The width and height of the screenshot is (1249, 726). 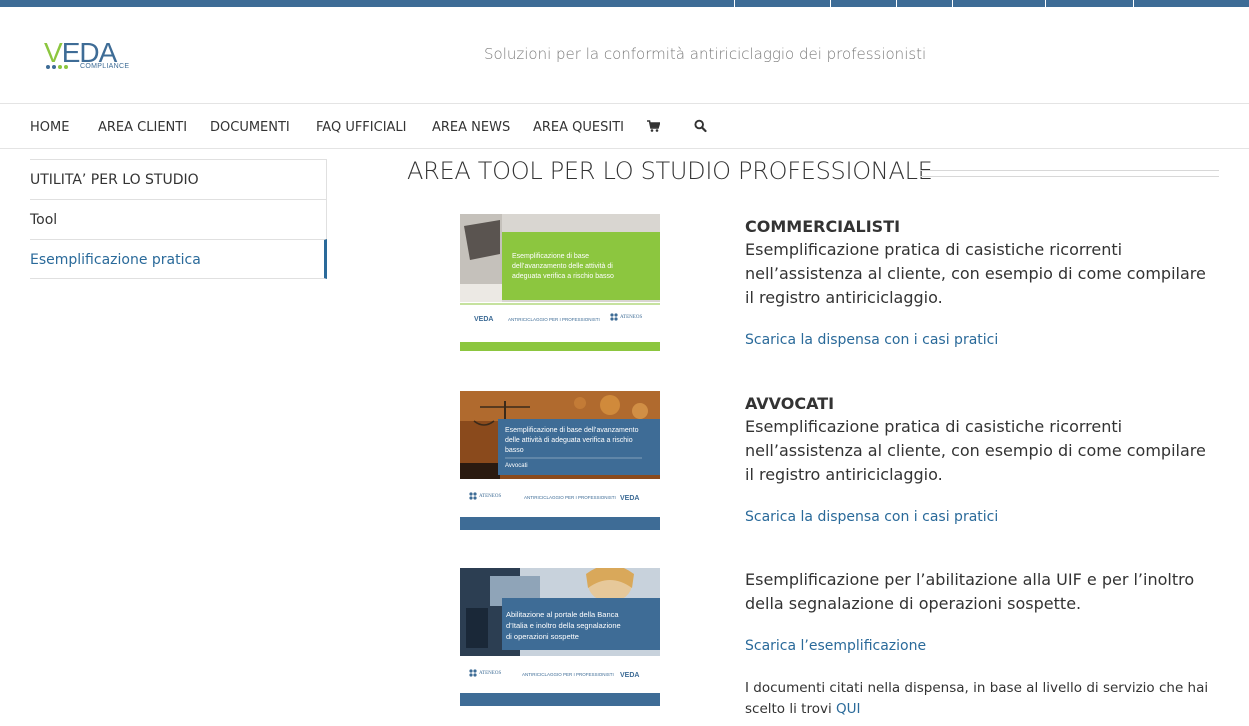 What do you see at coordinates (823, 226) in the screenshot?
I see `card-title-commercialisti: COMMERCIALISTI` at bounding box center [823, 226].